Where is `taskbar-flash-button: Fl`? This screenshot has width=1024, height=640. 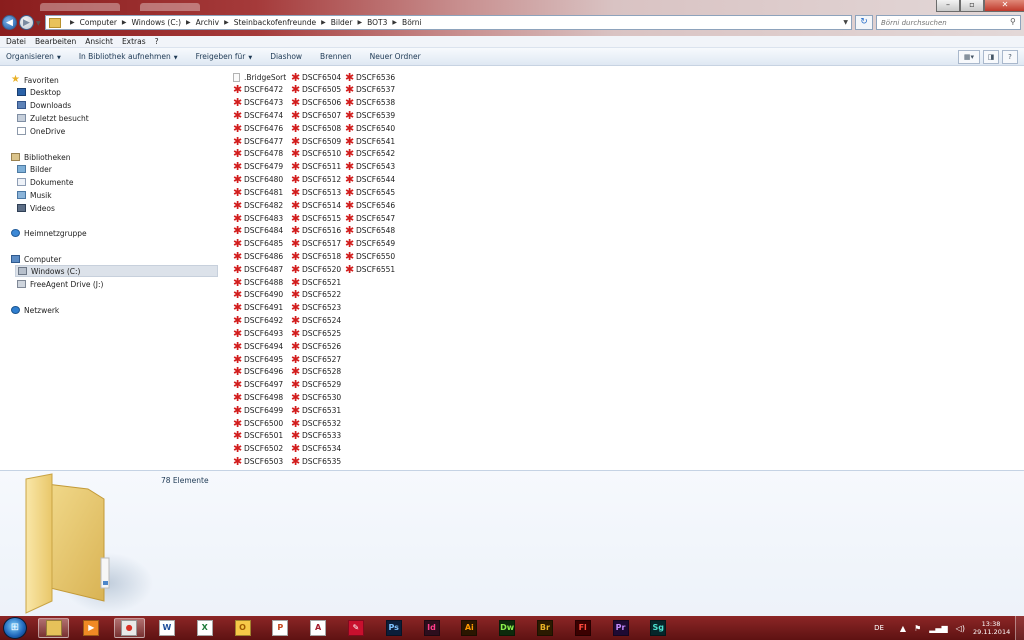 taskbar-flash-button: Fl is located at coordinates (582, 628).